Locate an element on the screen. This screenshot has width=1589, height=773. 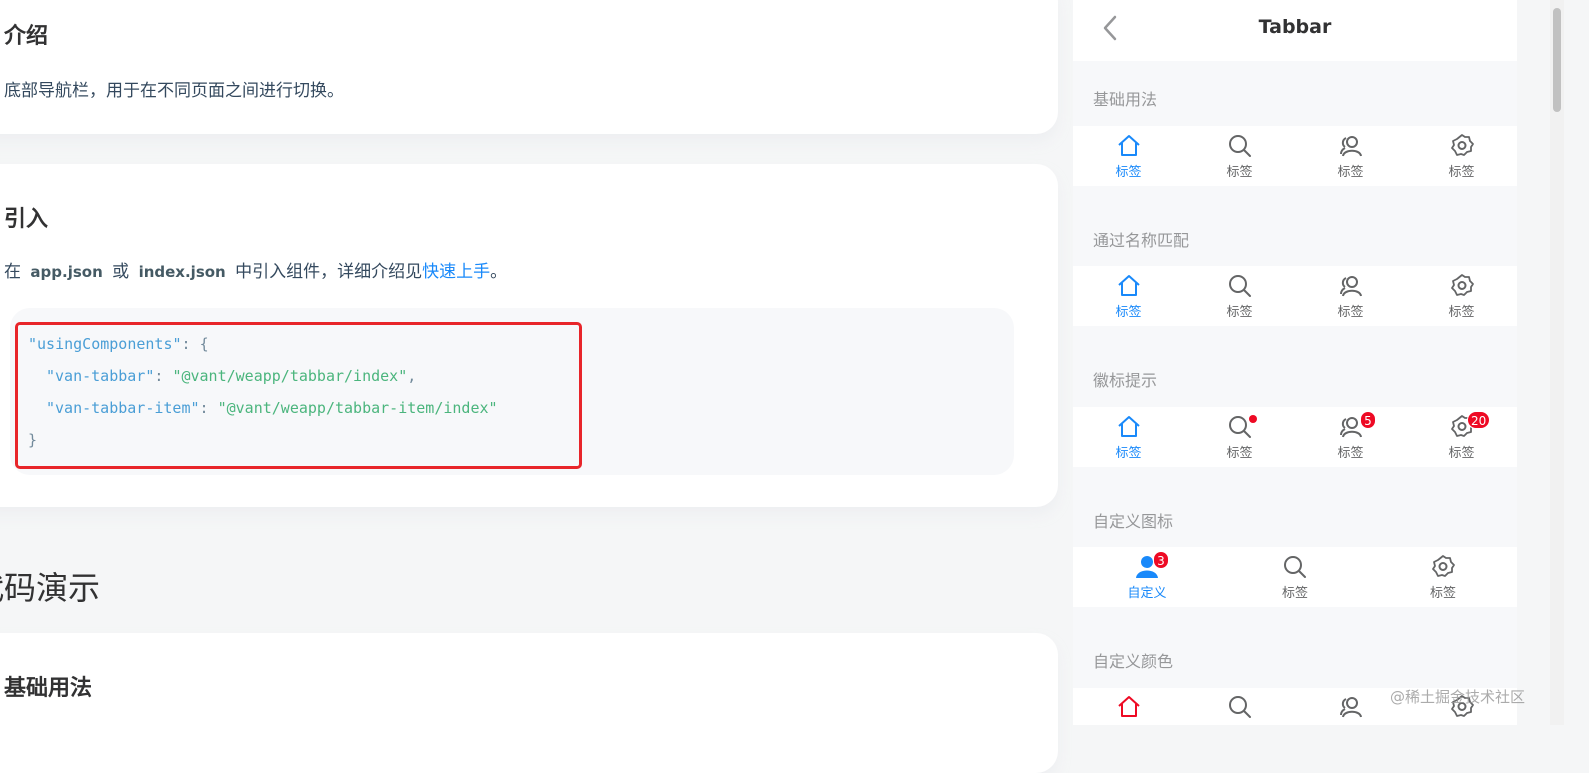
tabbar-custom-icon: 3 自定义 标签 标签 is located at coordinates (1295, 577).